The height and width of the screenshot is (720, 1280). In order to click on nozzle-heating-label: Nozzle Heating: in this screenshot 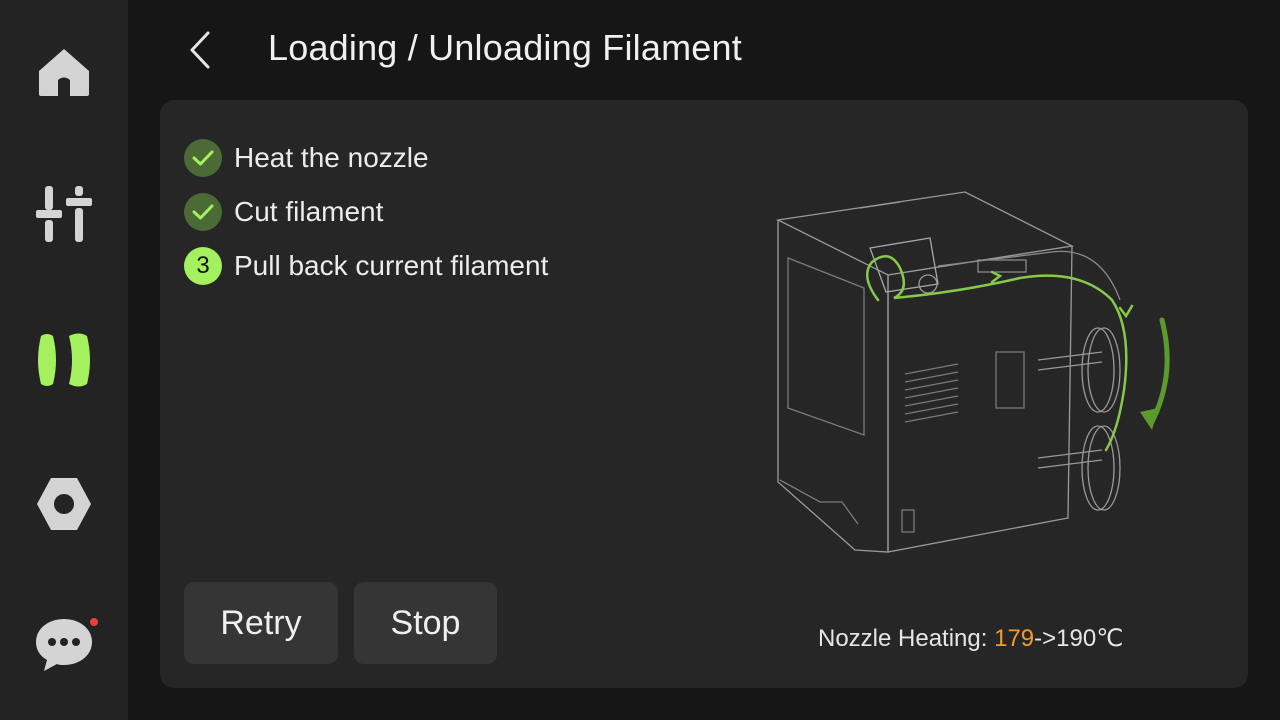, I will do `click(903, 638)`.